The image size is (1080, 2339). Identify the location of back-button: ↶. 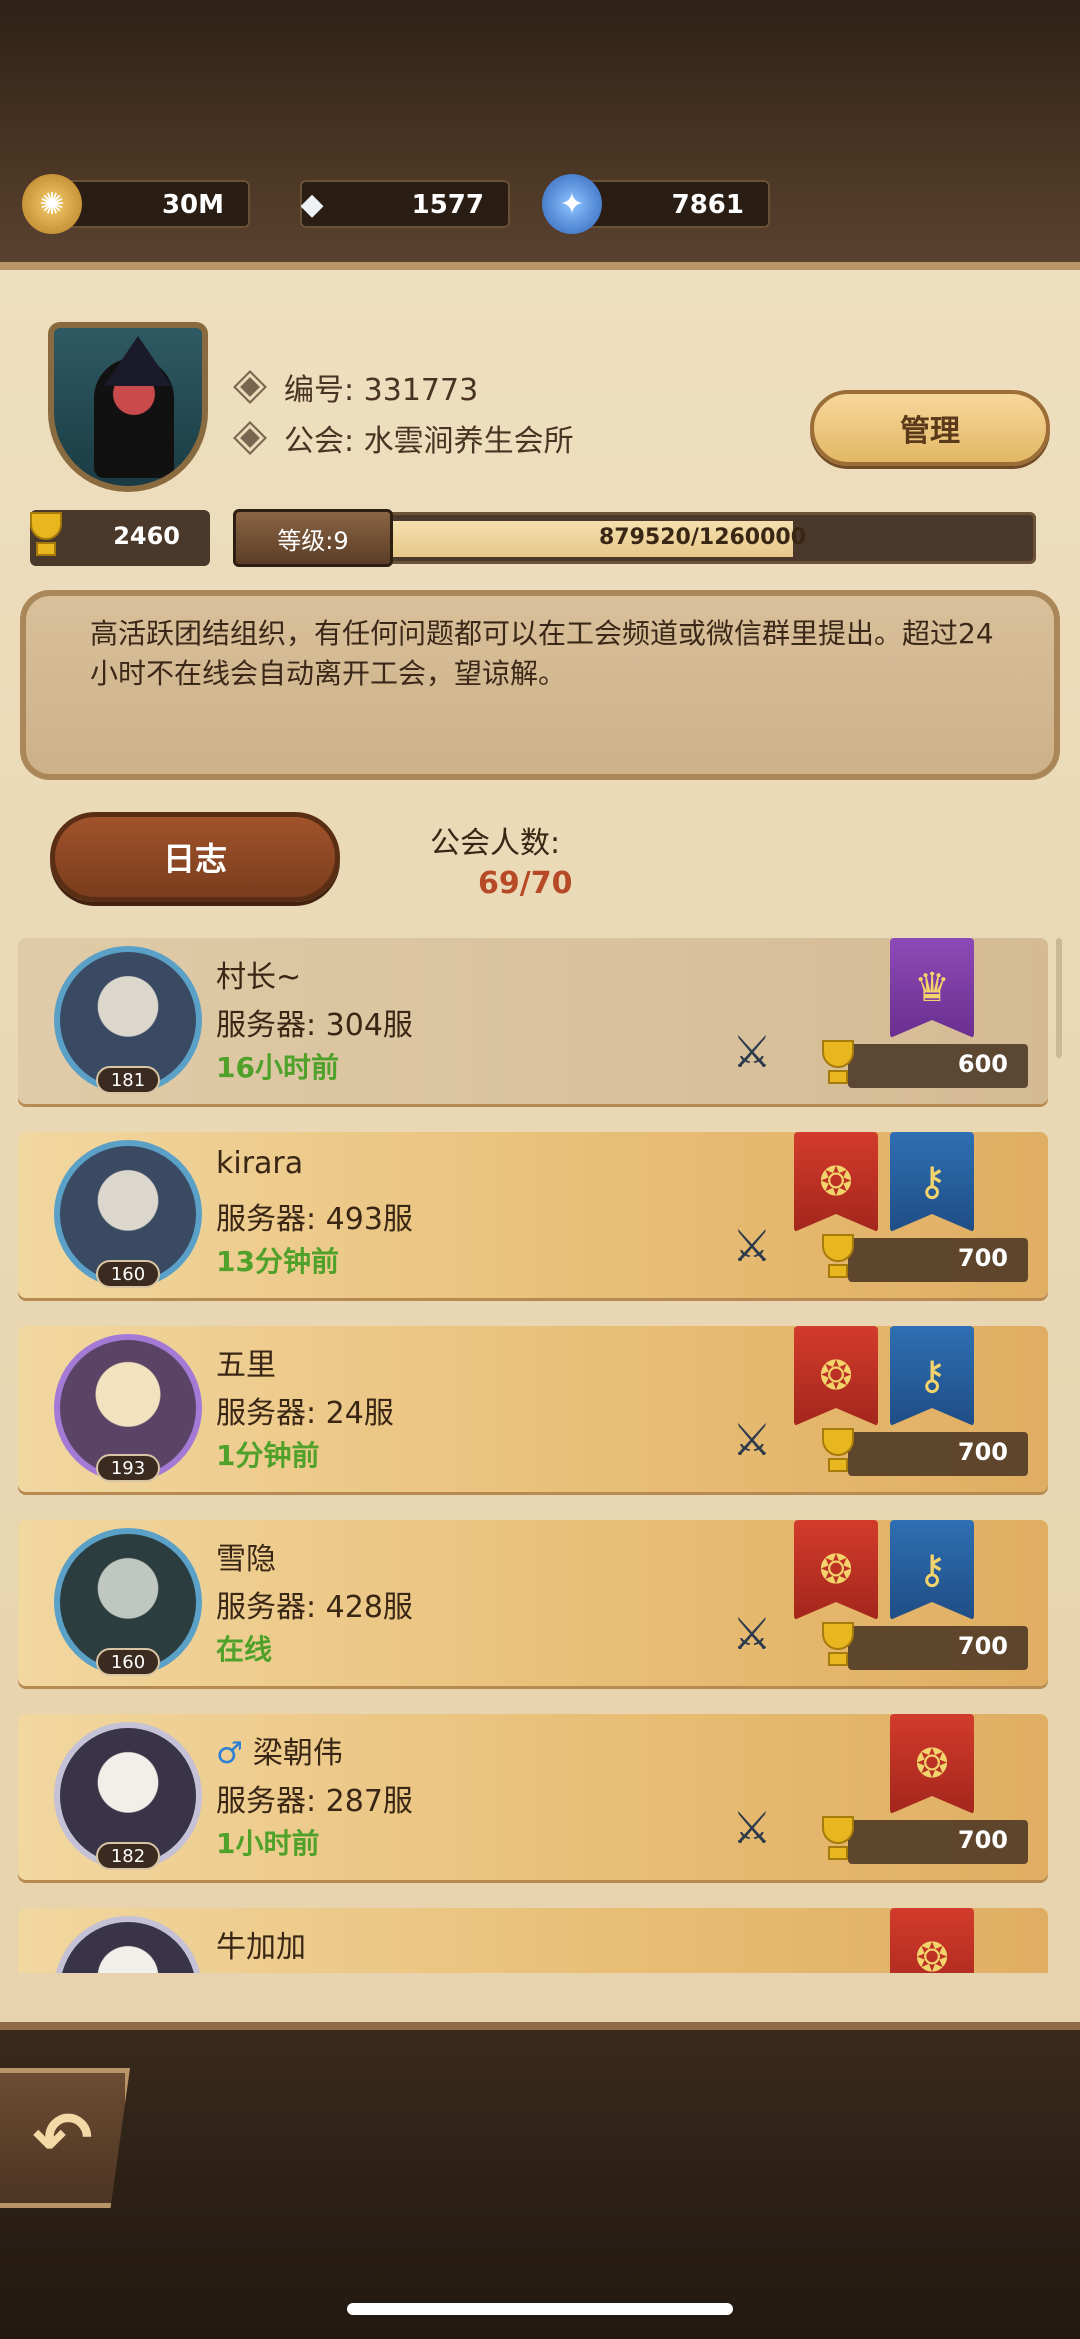
(65, 2138).